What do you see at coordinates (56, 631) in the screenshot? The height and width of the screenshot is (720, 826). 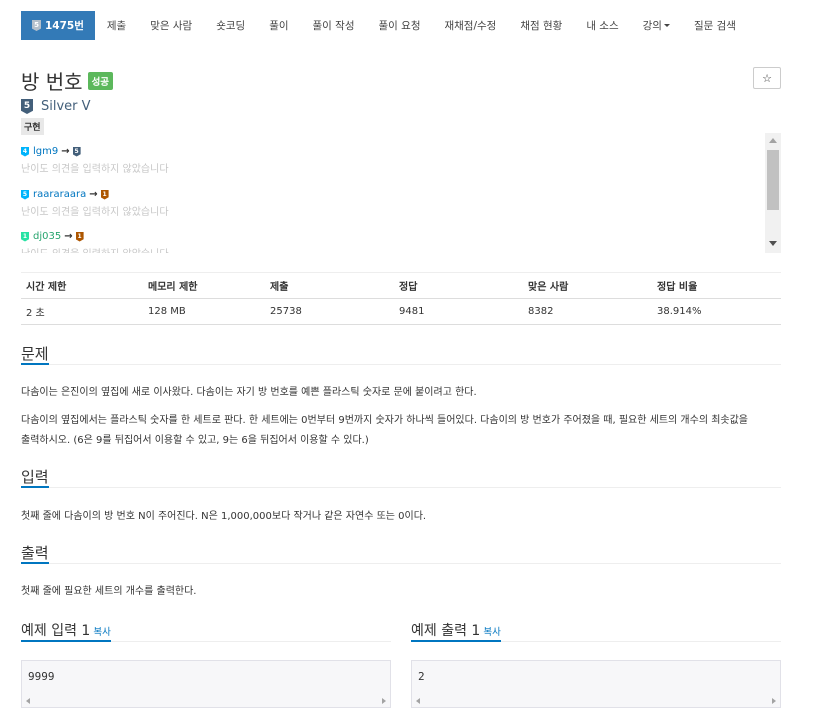 I see `sample-input-label: 예제 입력 1` at bounding box center [56, 631].